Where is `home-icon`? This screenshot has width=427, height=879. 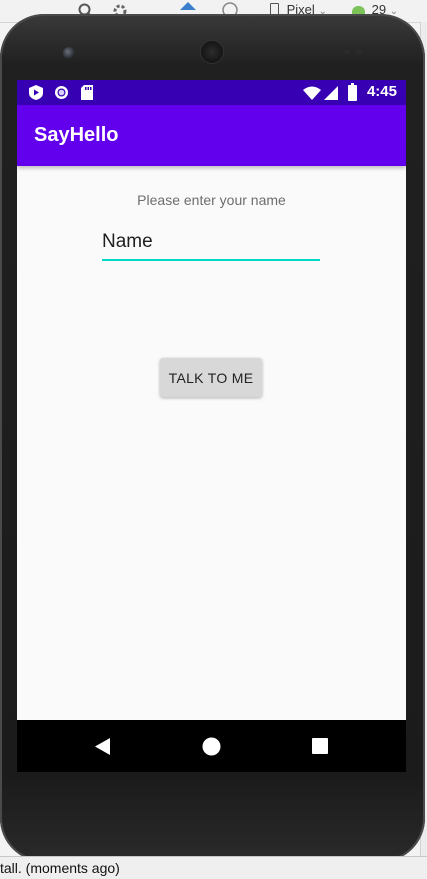 home-icon is located at coordinates (211, 746).